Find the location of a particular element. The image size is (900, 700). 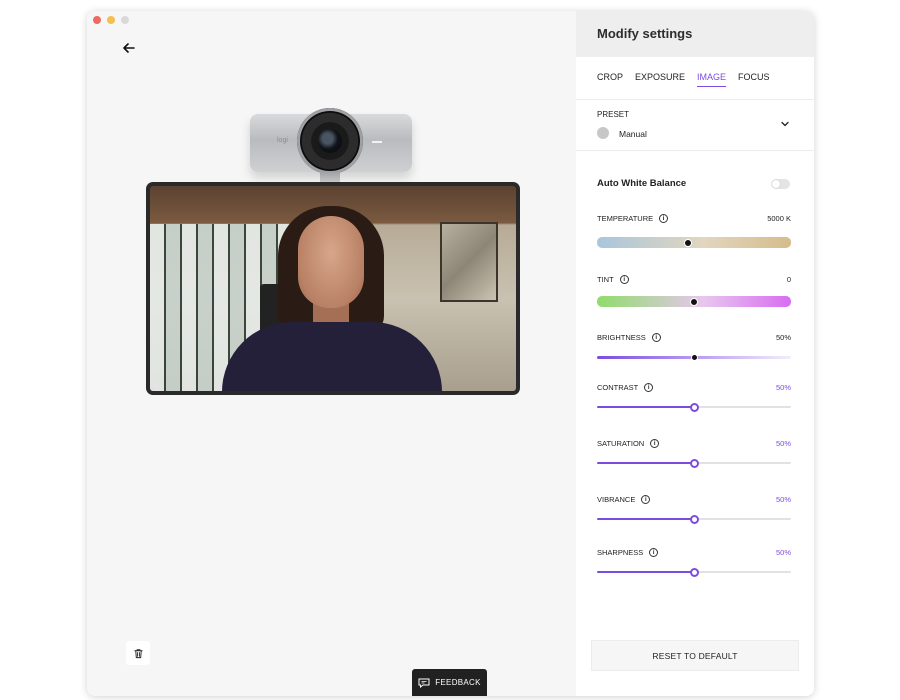

tint-slider-handle is located at coordinates (694, 301).